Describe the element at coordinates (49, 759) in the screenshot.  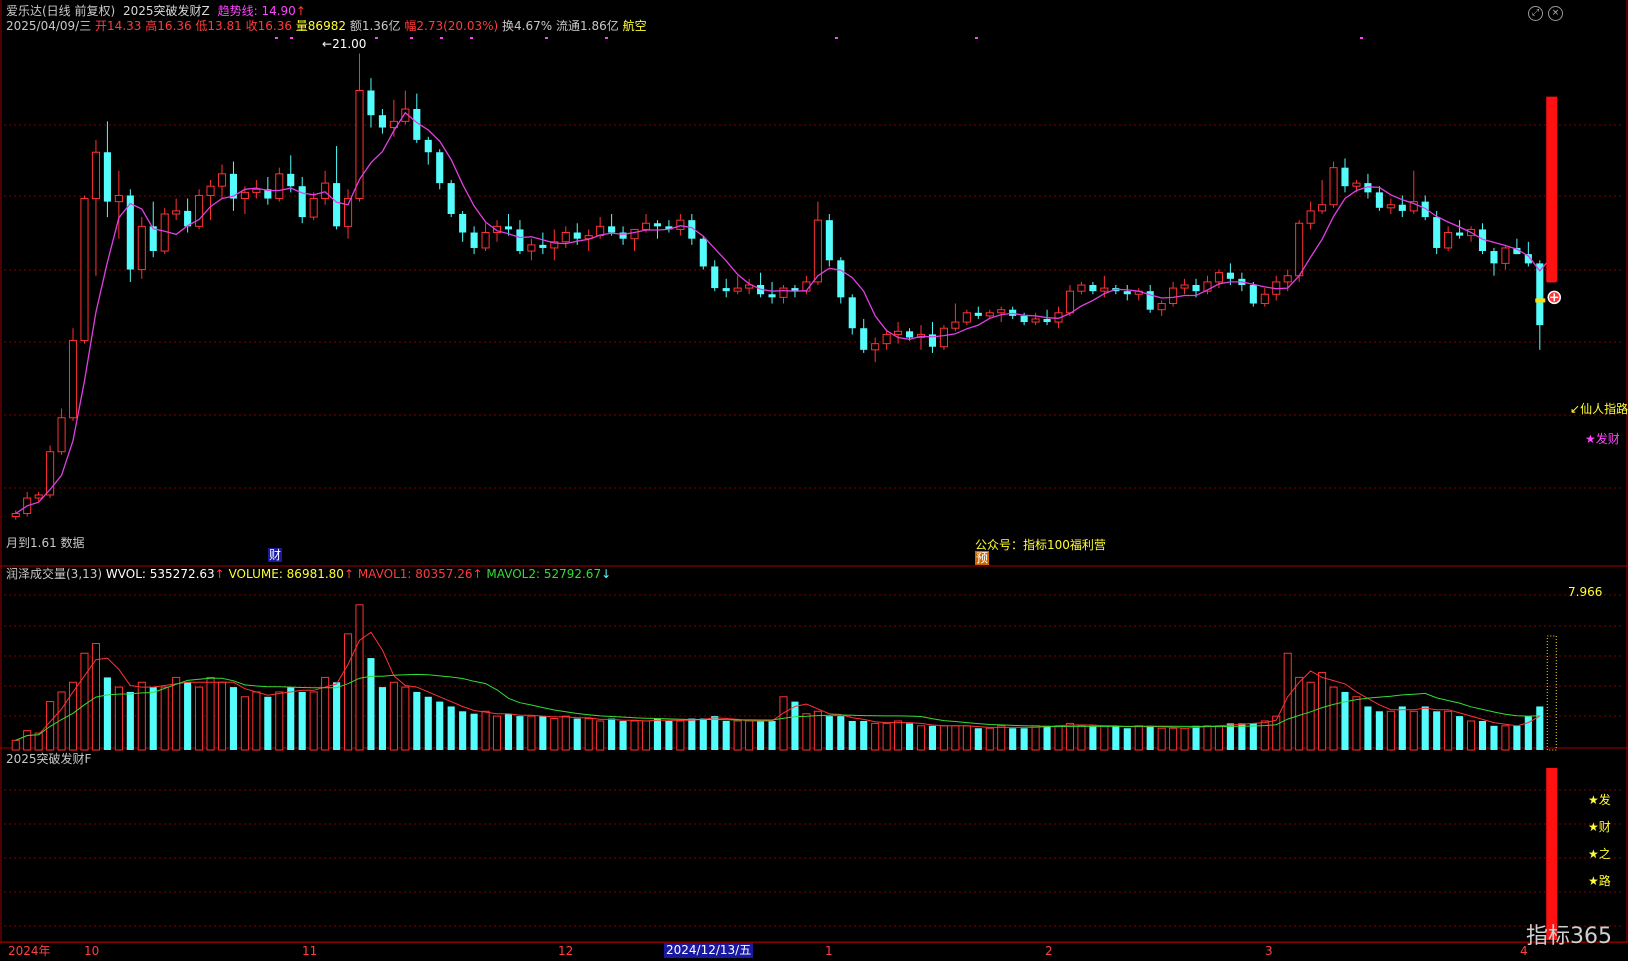
I see `signal-panel-title: 2025突破发财F` at that location.